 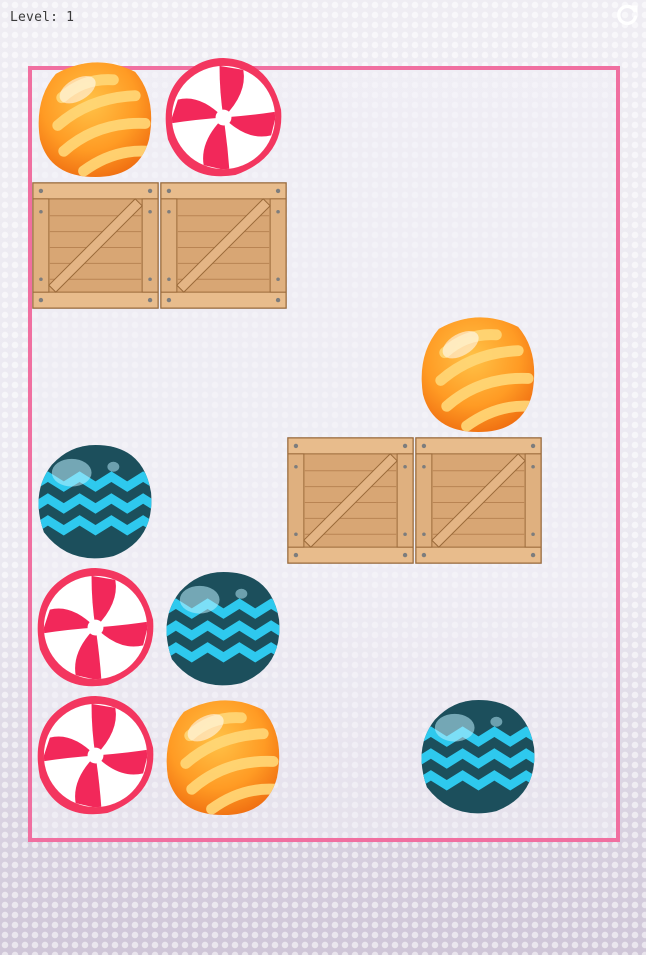 What do you see at coordinates (627, 15) in the screenshot?
I see `restart-icon` at bounding box center [627, 15].